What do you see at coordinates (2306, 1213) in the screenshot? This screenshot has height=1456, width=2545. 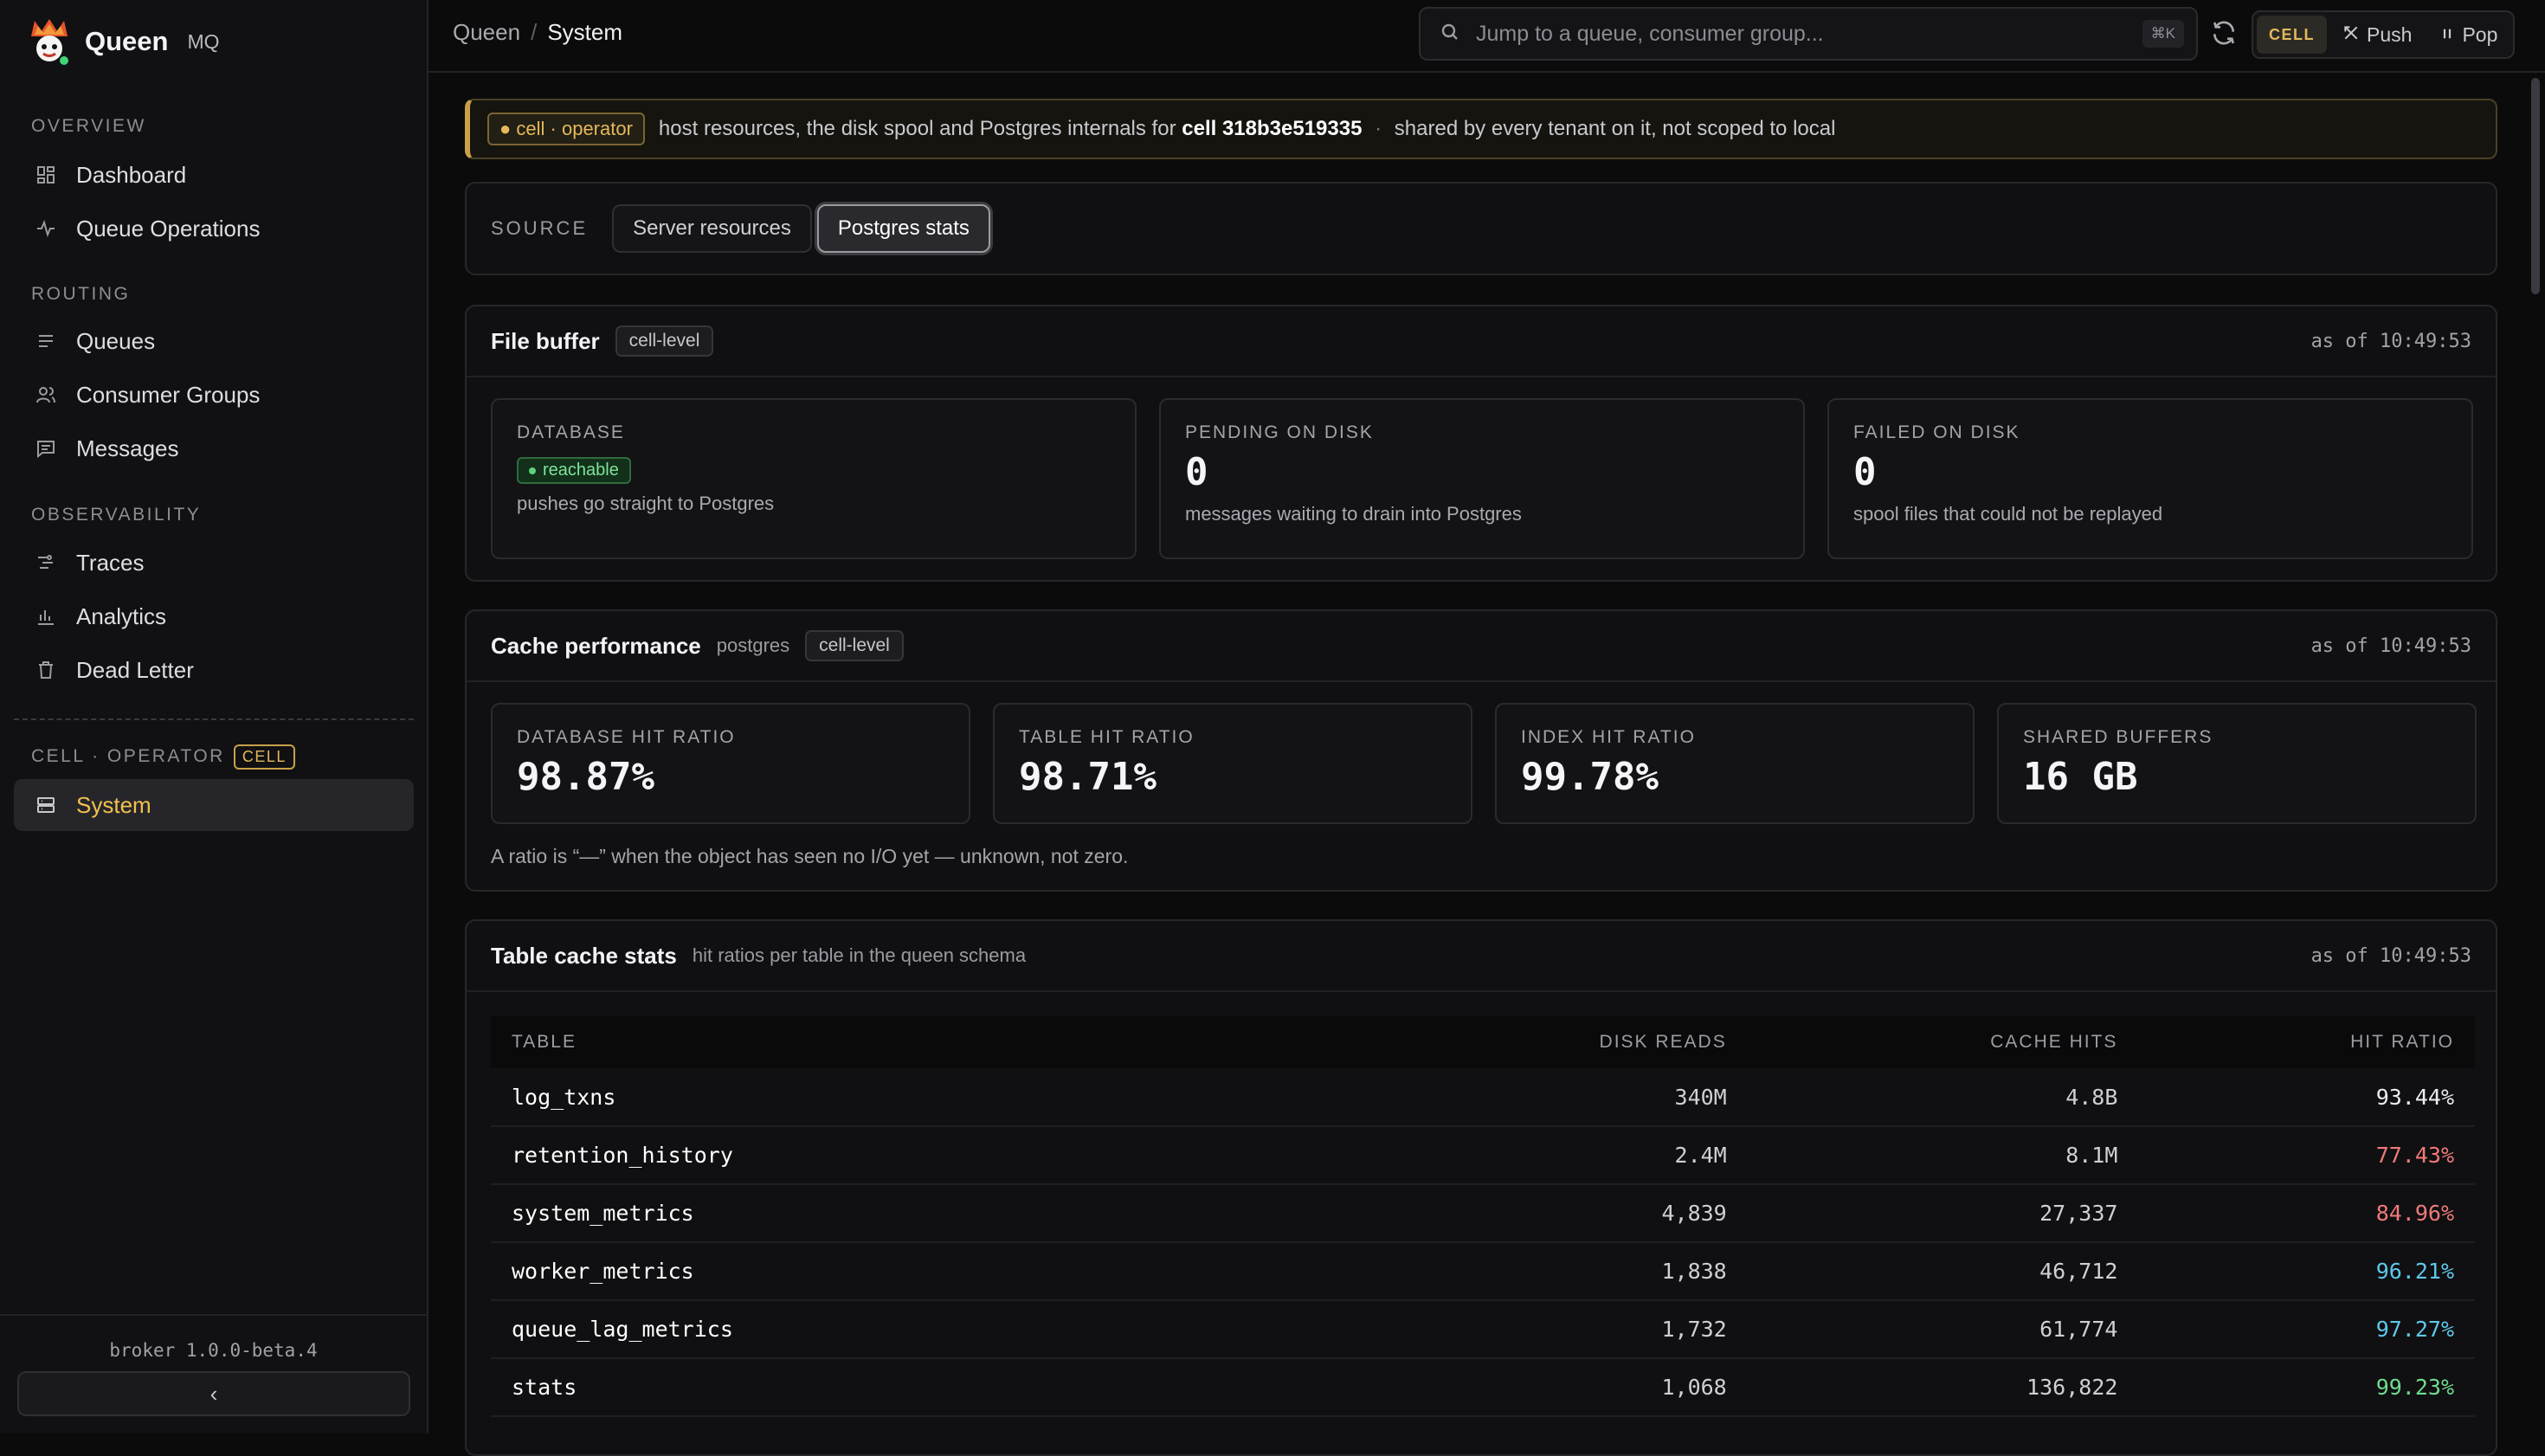 I see `cell-hit-ratio: 84.96%` at bounding box center [2306, 1213].